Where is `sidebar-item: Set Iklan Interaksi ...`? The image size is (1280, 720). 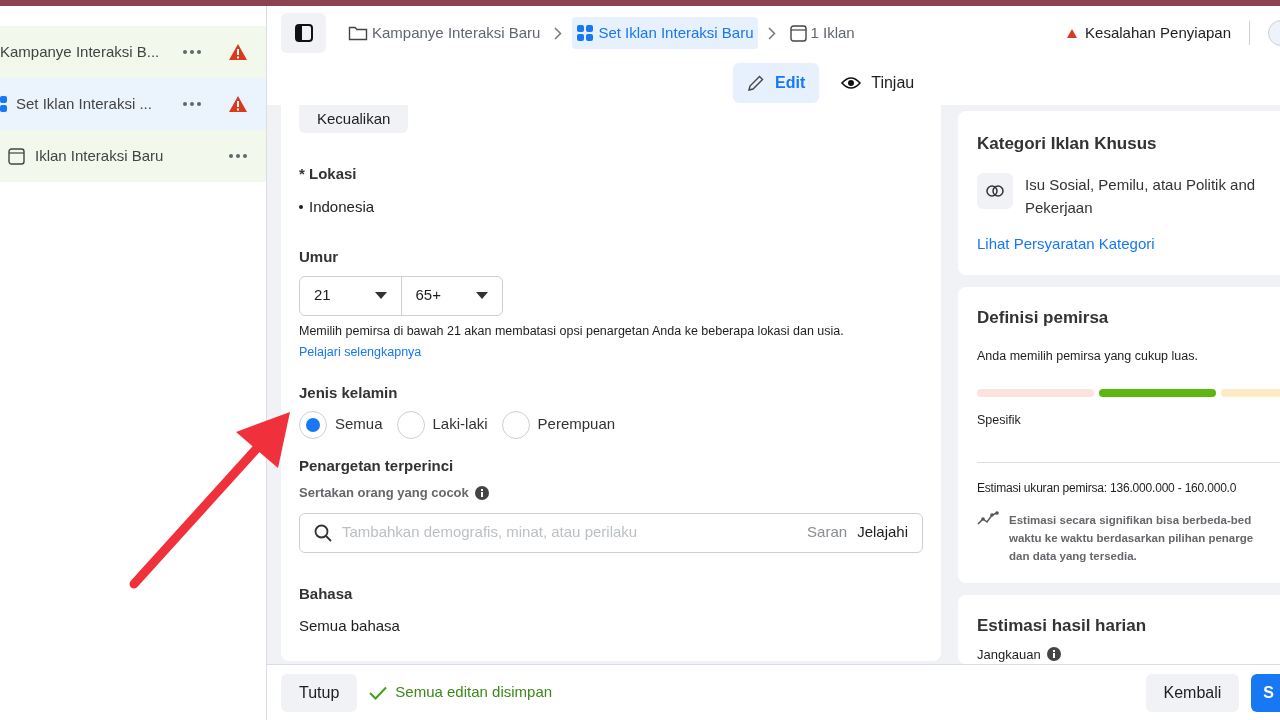
sidebar-item: Set Iklan Interaksi ... is located at coordinates (133, 104).